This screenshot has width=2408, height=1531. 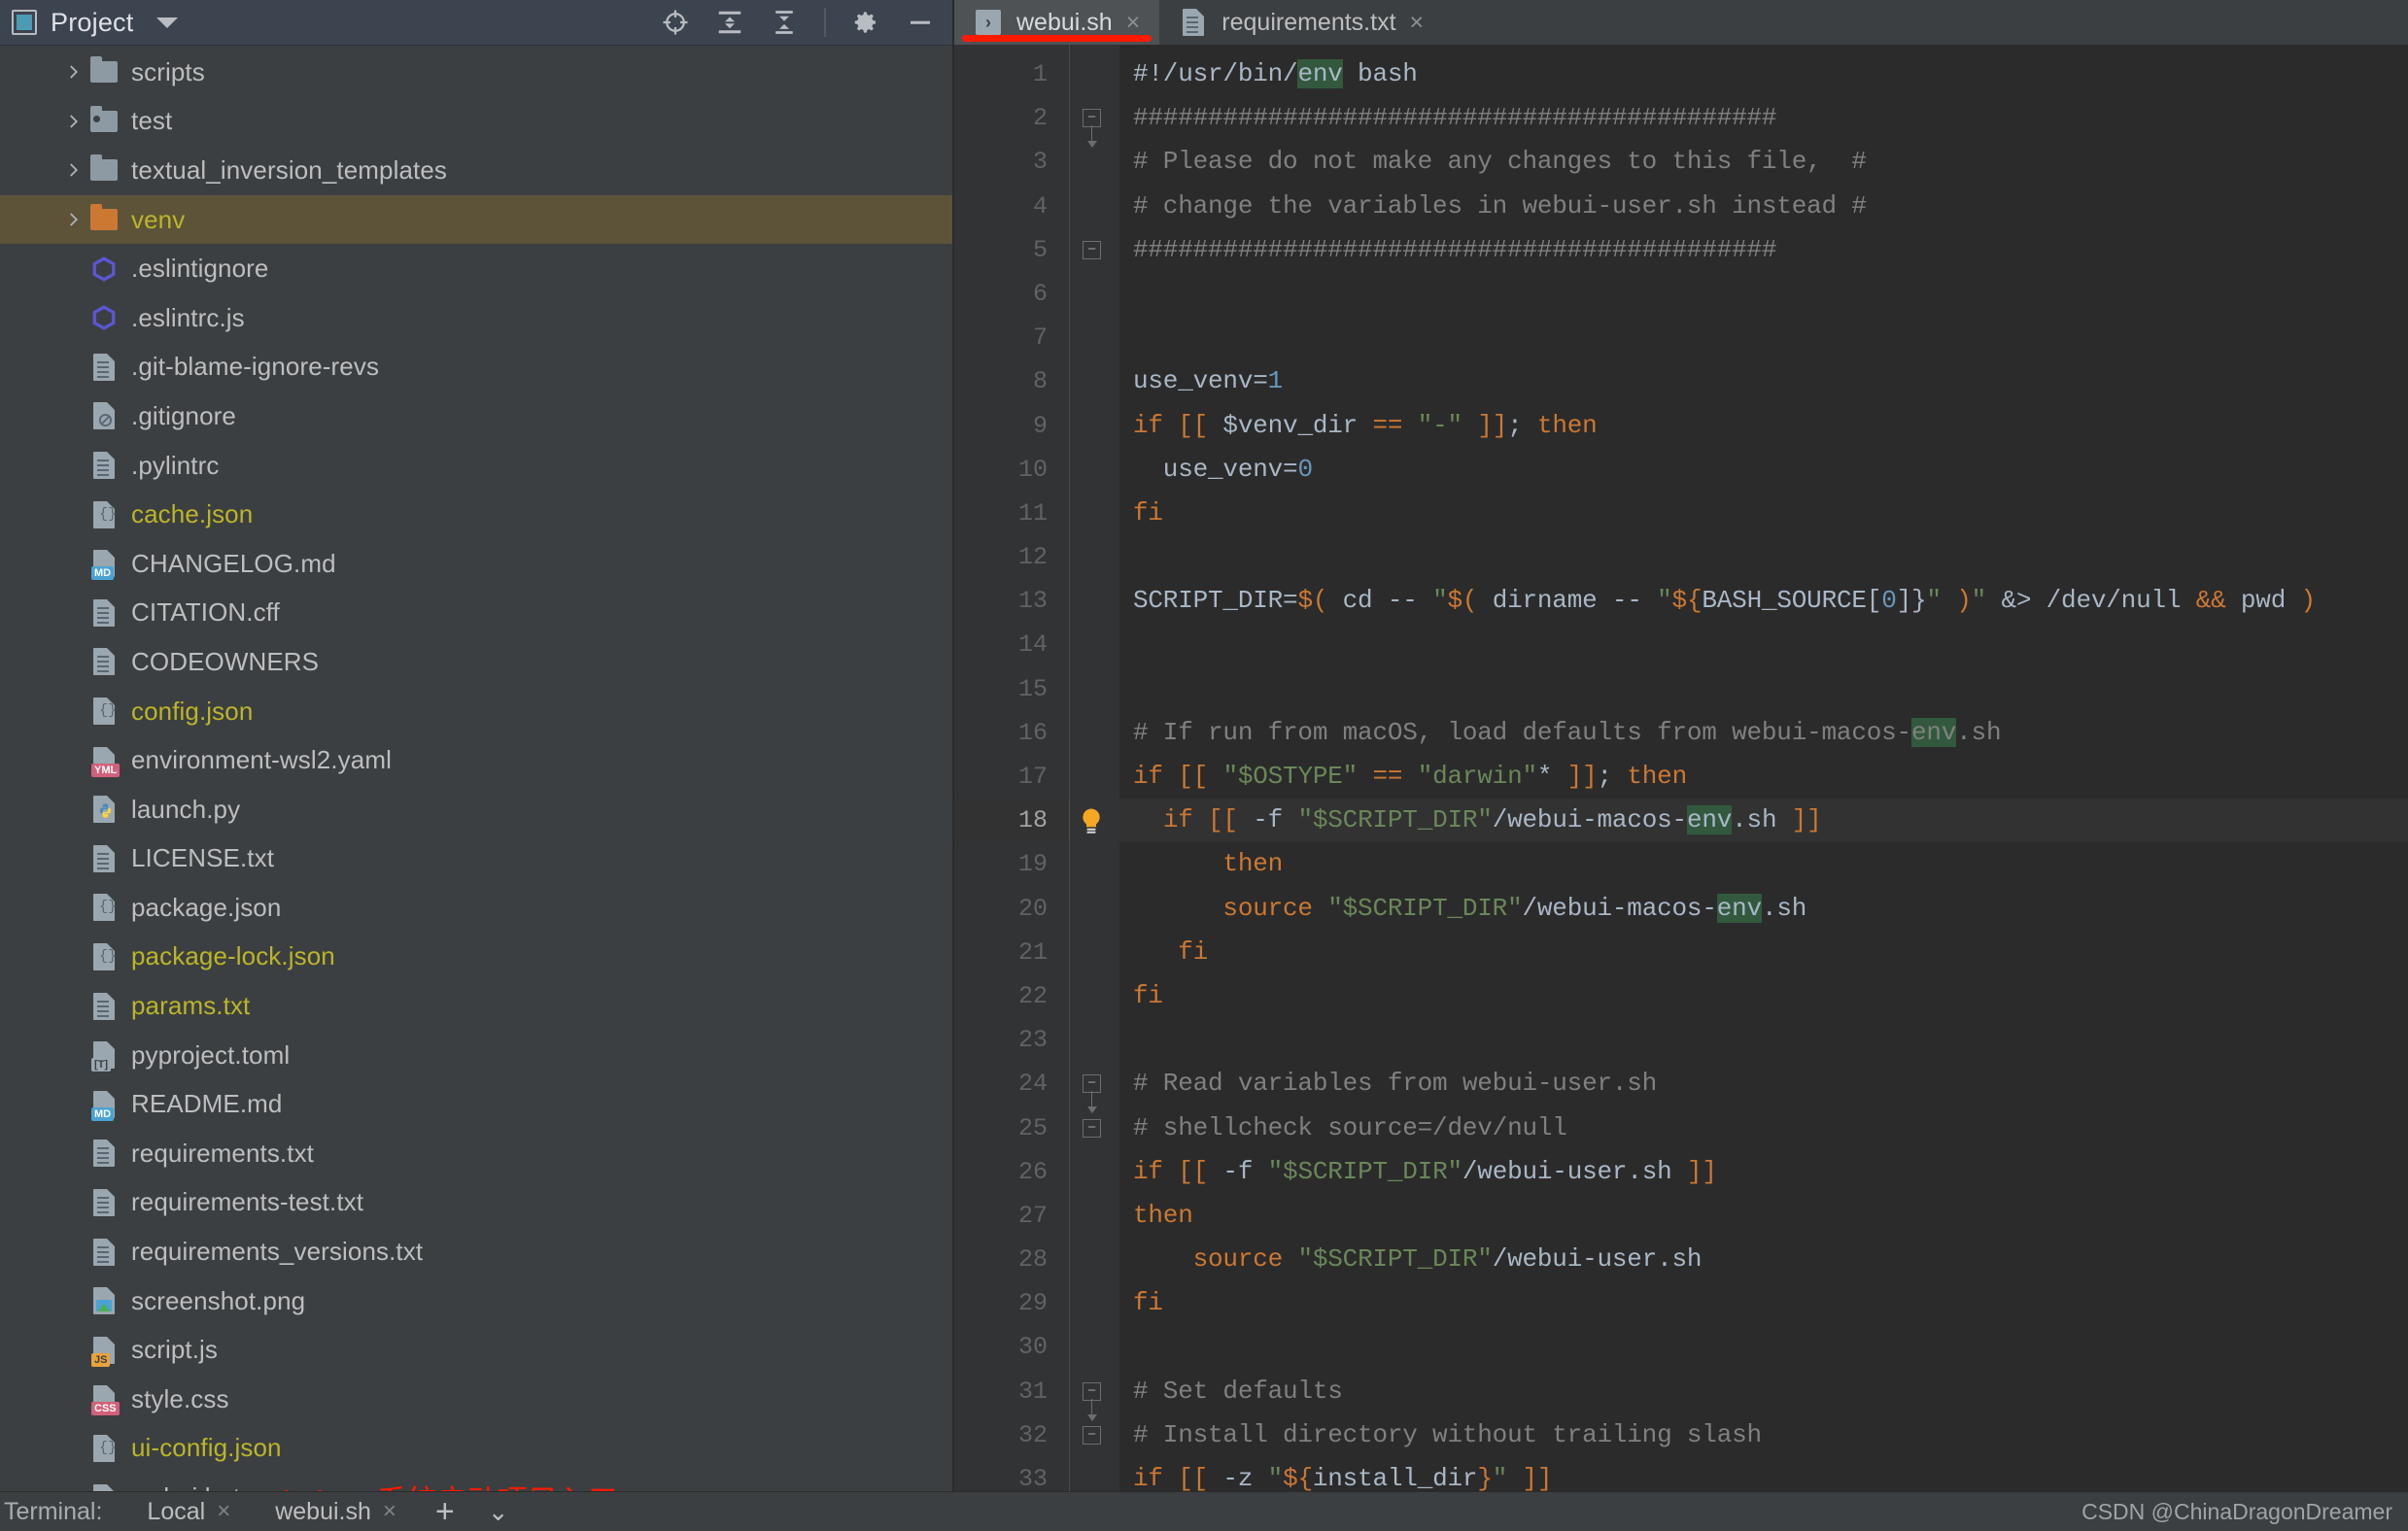 What do you see at coordinates (158, 219) in the screenshot?
I see `tree-item-label: venv` at bounding box center [158, 219].